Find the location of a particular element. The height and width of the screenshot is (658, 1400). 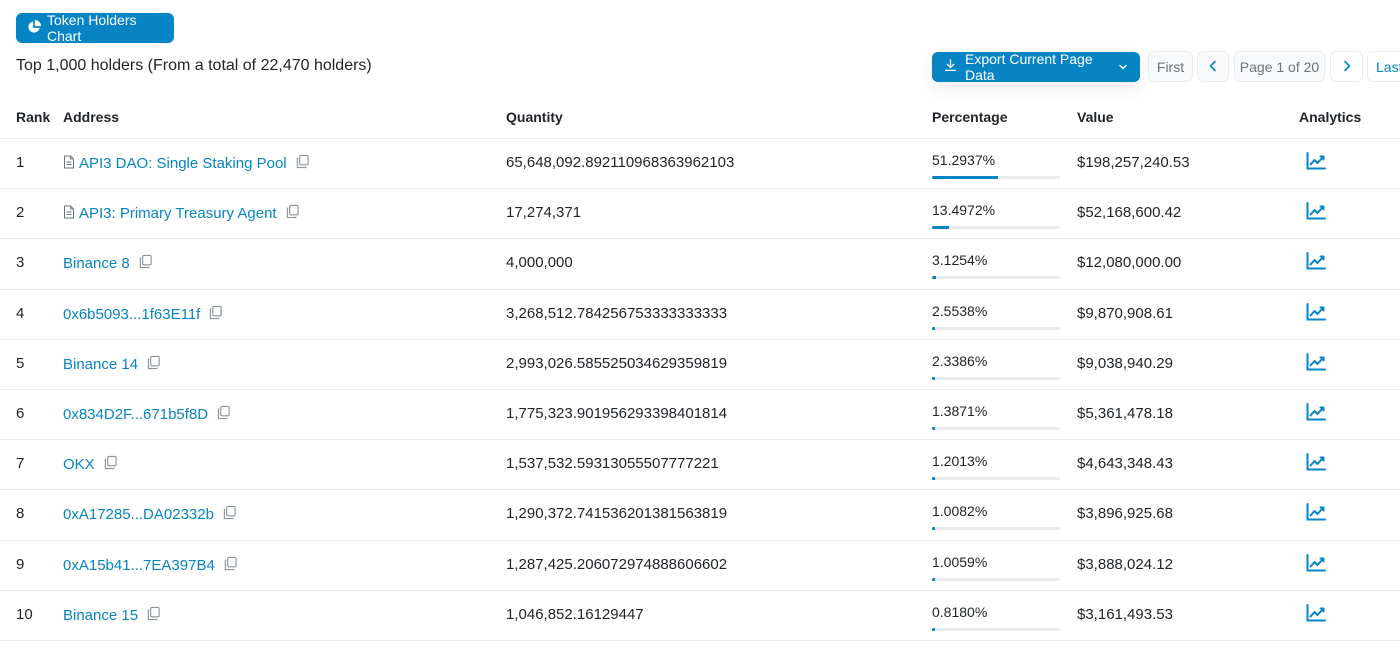

value-cell: $9,870,908.61 is located at coordinates (1125, 313).